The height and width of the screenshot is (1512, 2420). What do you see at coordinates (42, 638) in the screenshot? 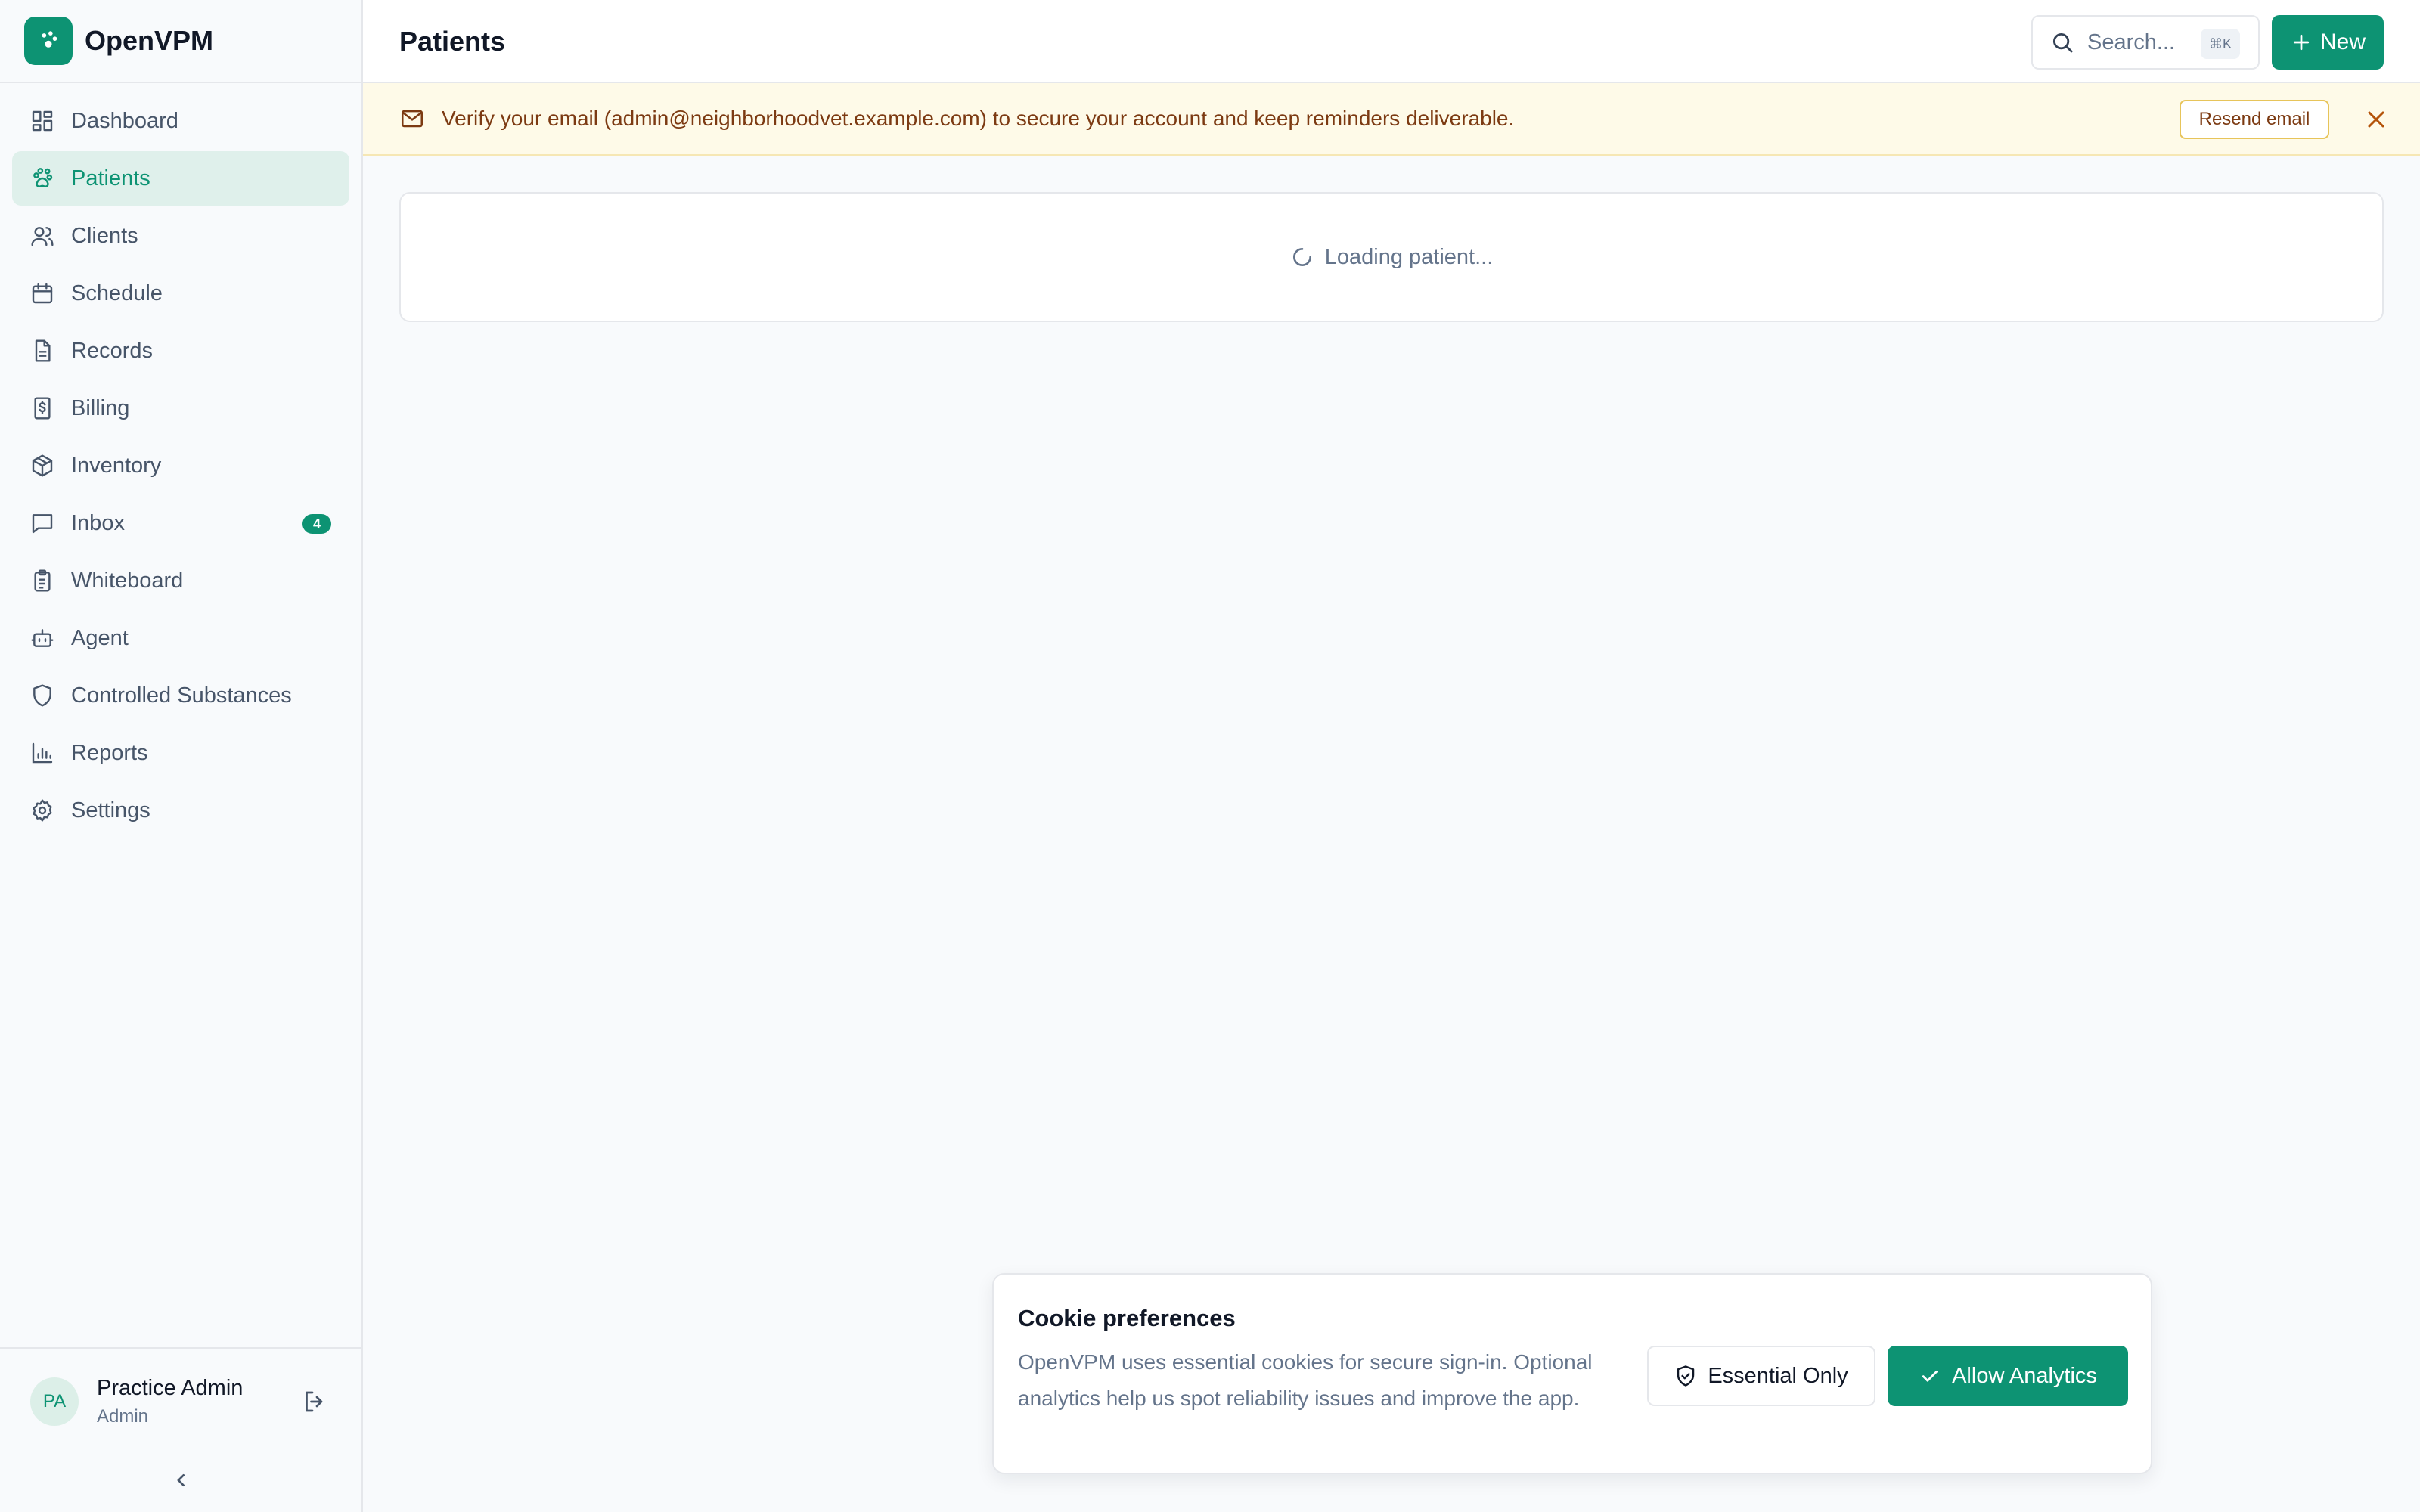
I see `bot-icon` at bounding box center [42, 638].